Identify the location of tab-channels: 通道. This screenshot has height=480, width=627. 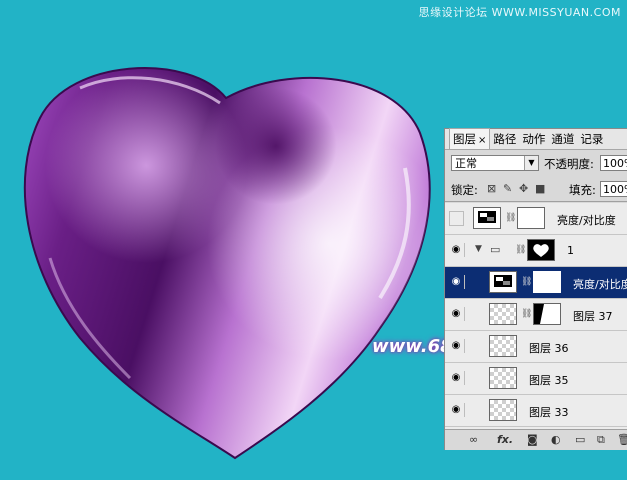
(562, 139).